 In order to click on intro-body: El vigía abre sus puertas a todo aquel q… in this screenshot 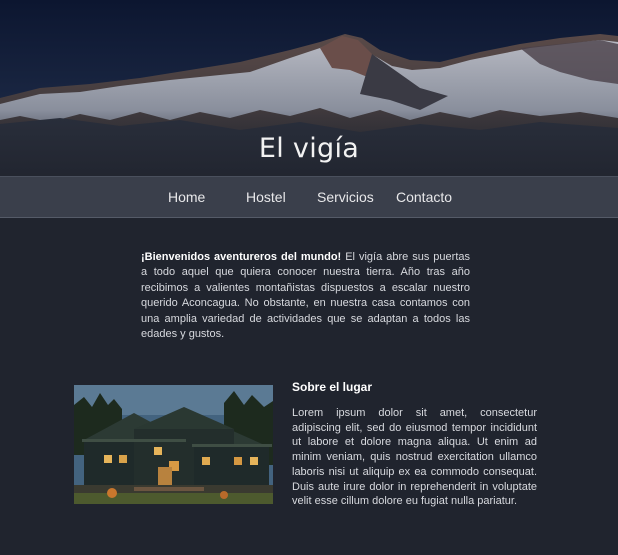, I will do `click(306, 296)`.